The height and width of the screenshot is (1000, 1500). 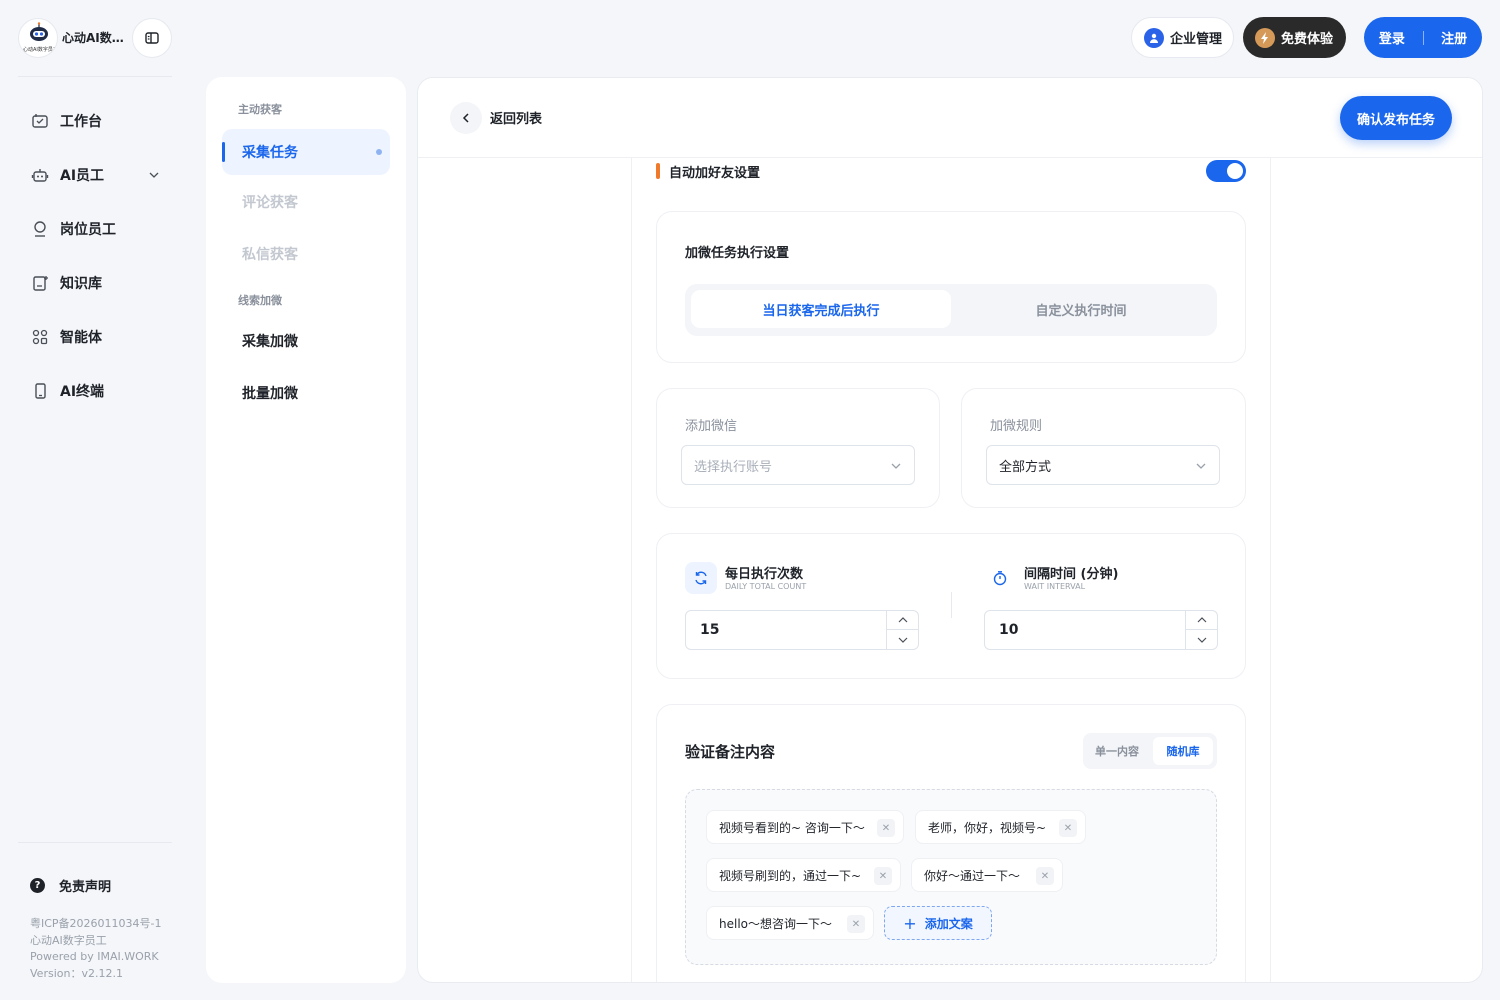 I want to click on robot-mascot-icon, so click(x=39, y=31).